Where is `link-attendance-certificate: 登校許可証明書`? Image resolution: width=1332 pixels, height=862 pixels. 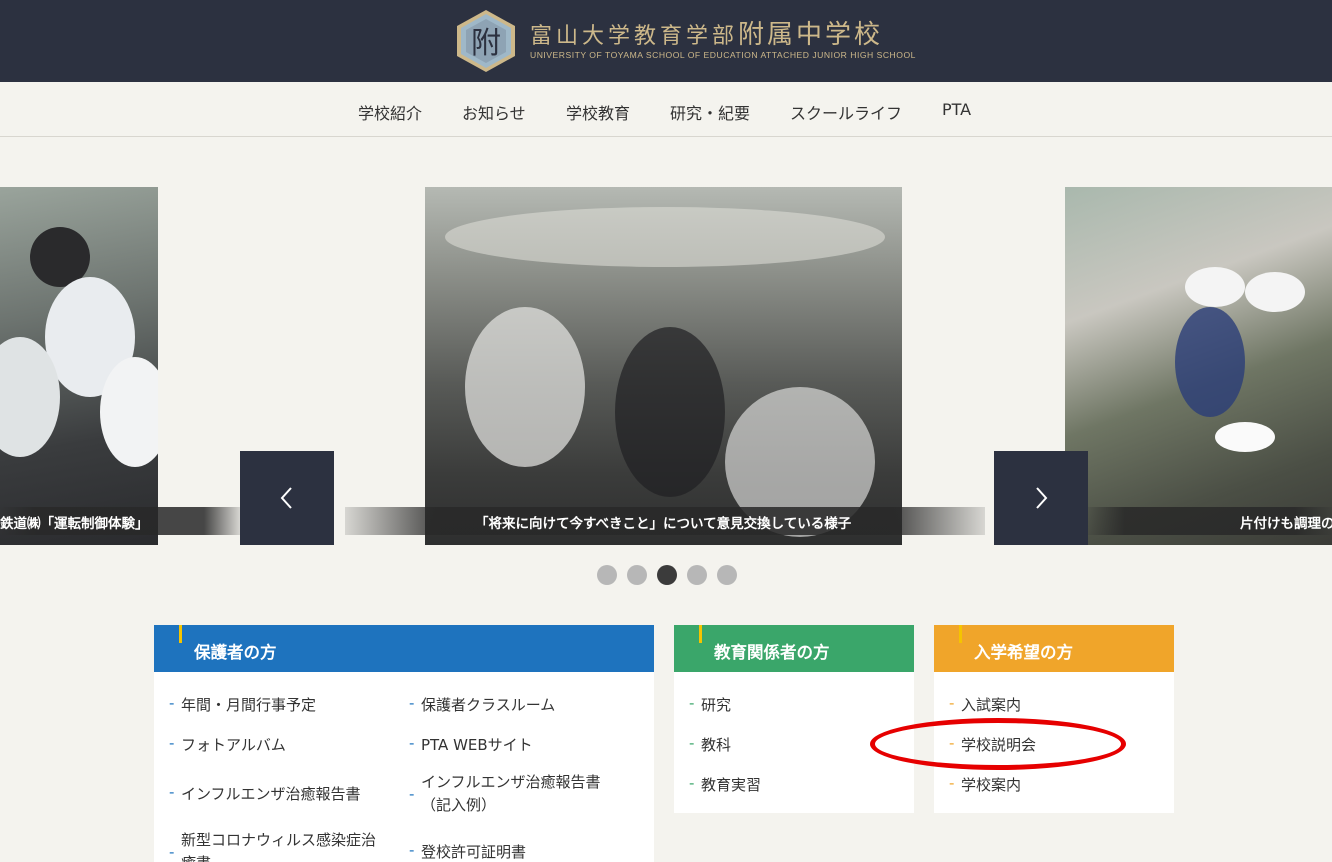 link-attendance-certificate: 登校許可証明書 is located at coordinates (473, 851).